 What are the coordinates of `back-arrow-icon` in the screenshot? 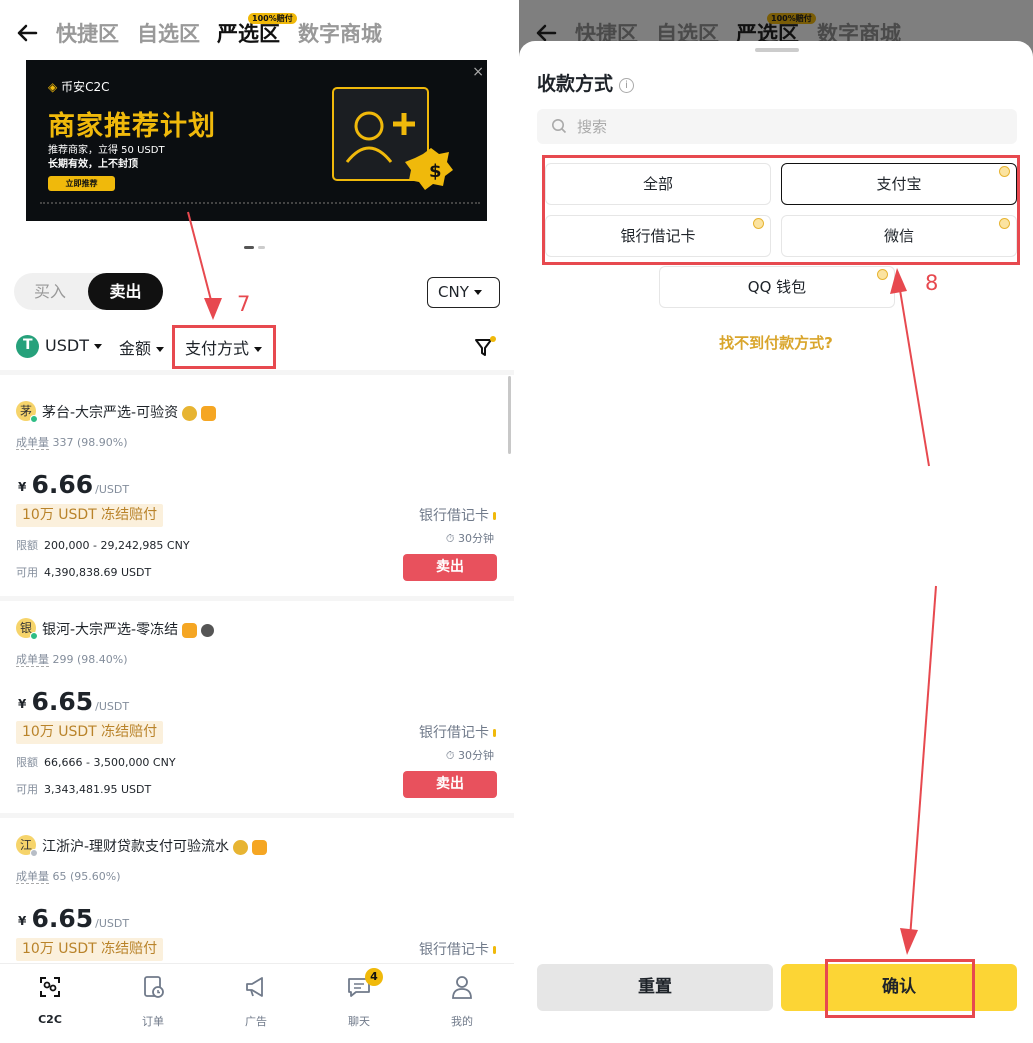 It's located at (27, 33).